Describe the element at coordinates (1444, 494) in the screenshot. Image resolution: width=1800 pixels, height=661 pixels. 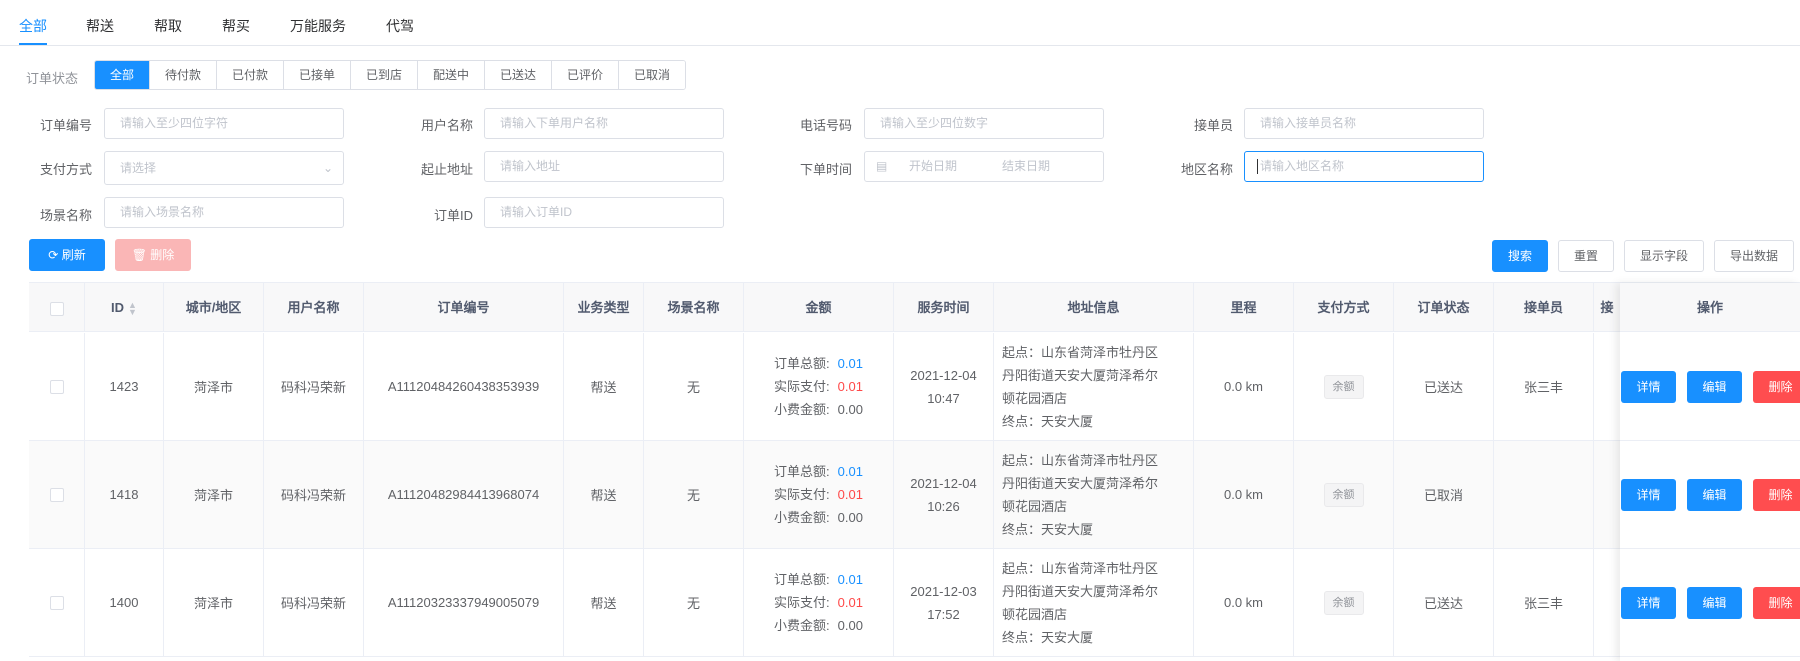
I see `status-cell: 已取消` at that location.